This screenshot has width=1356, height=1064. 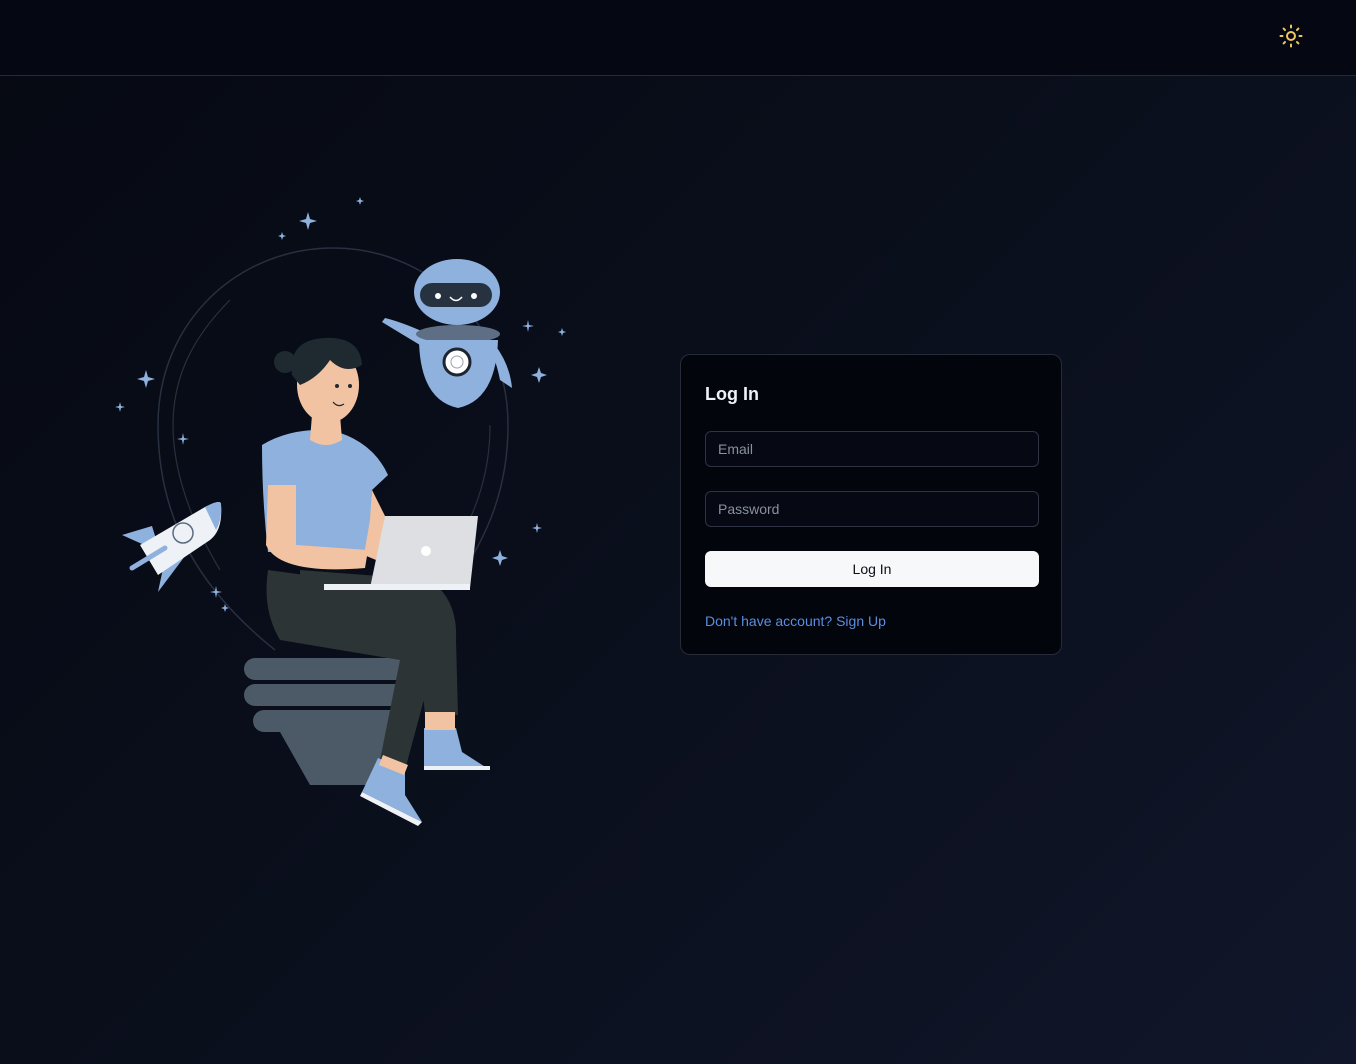 What do you see at coordinates (872, 569) in the screenshot?
I see `login-button: Log In` at bounding box center [872, 569].